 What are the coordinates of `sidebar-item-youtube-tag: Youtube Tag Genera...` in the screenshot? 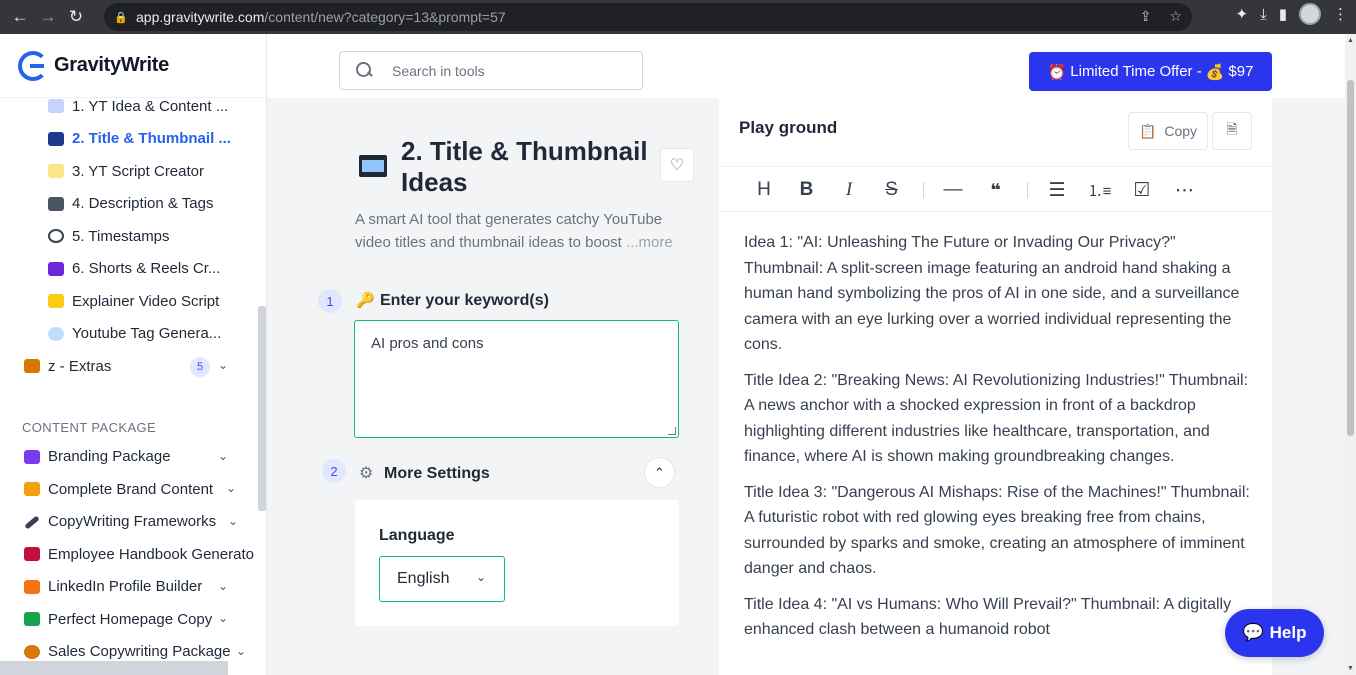 It's located at (128, 334).